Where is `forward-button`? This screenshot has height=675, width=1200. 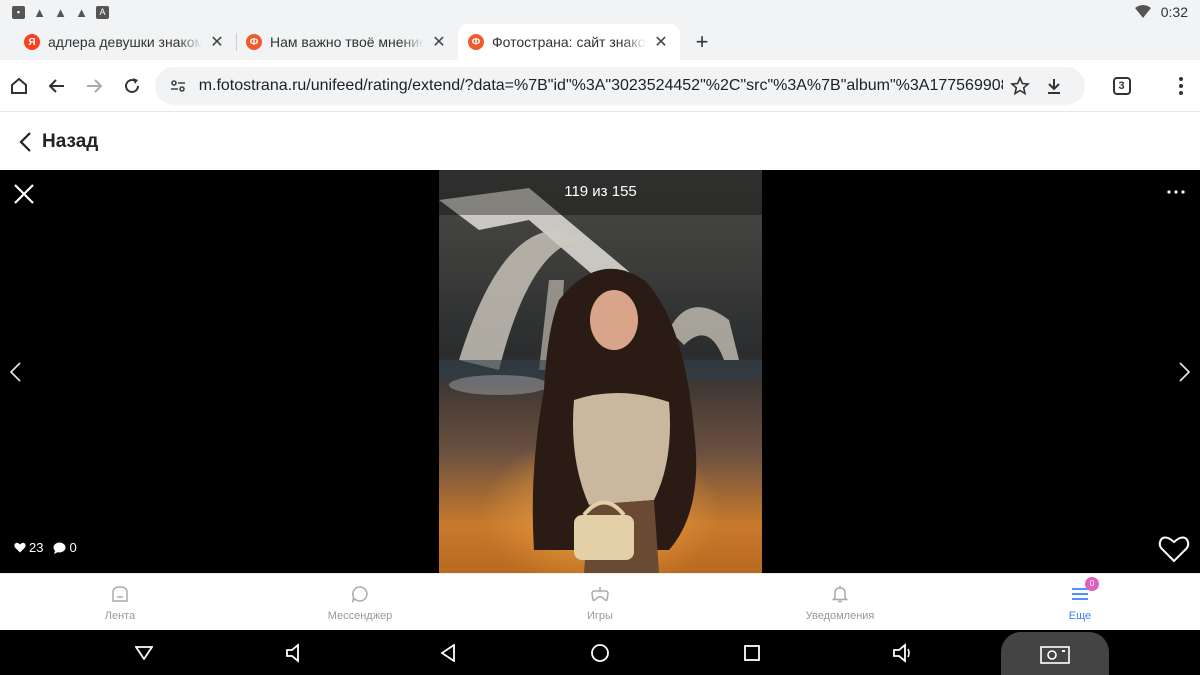
forward-button is located at coordinates (94, 86).